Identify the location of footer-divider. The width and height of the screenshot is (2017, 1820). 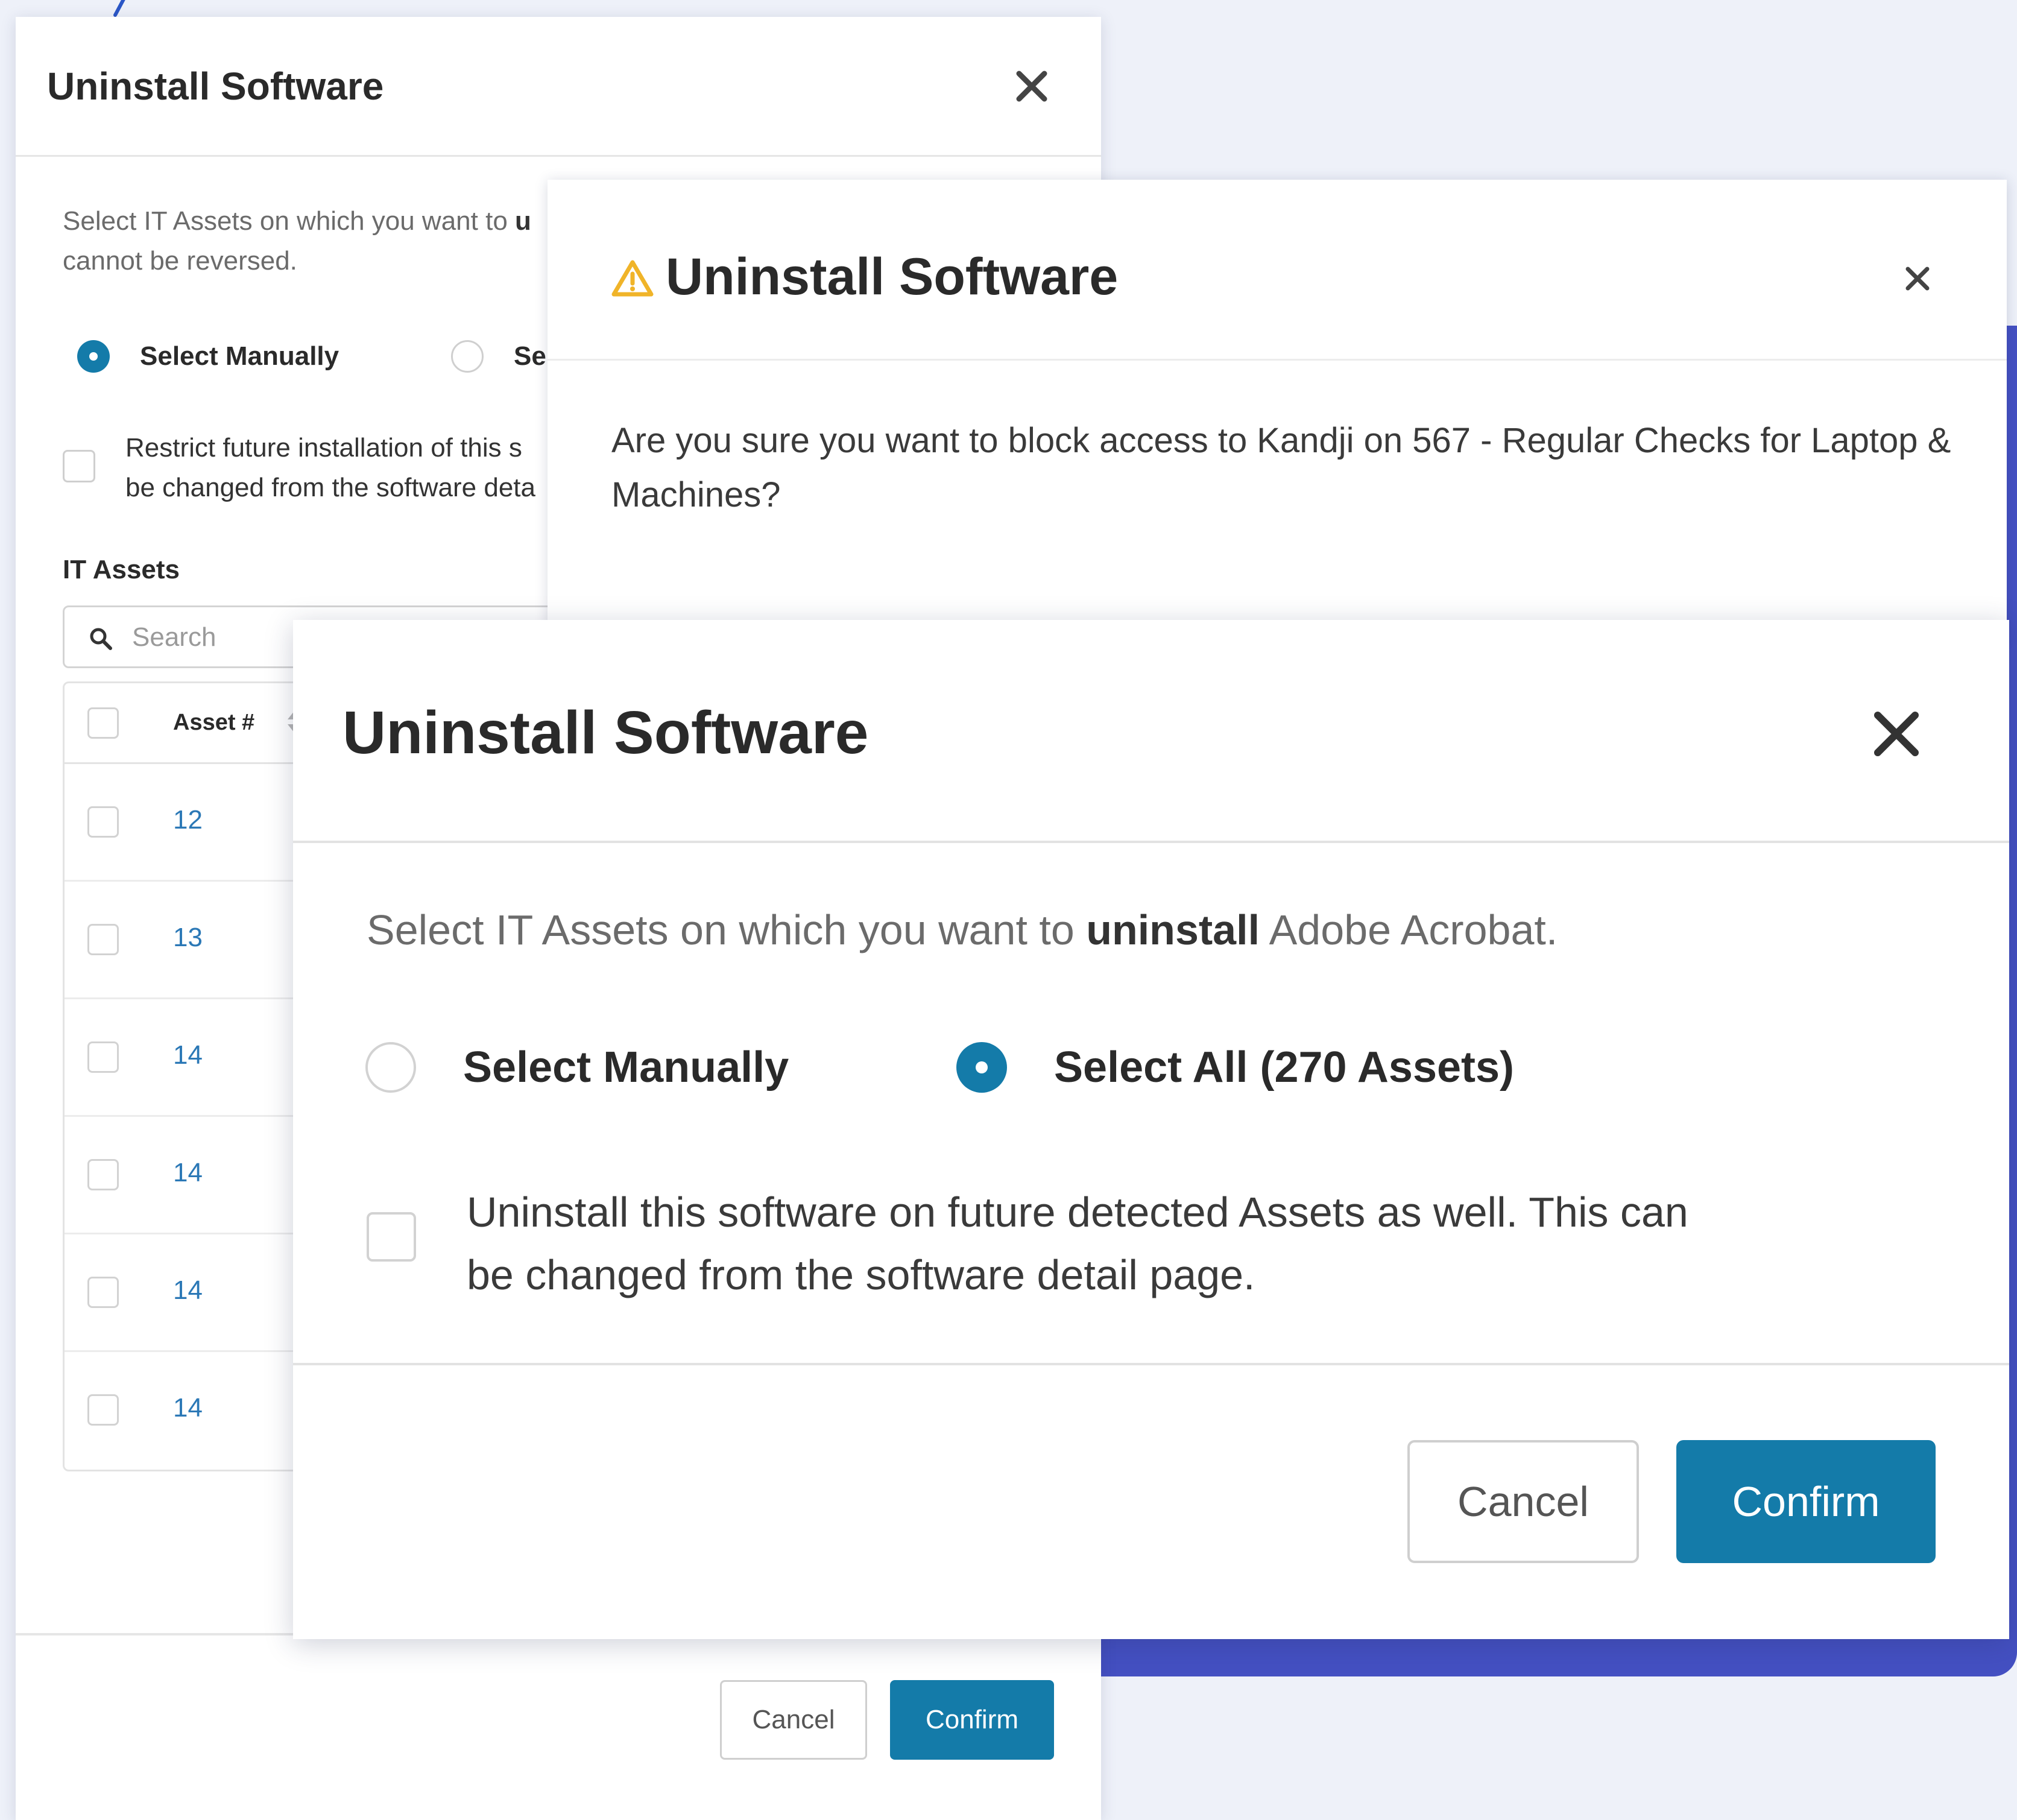
(1151, 1364).